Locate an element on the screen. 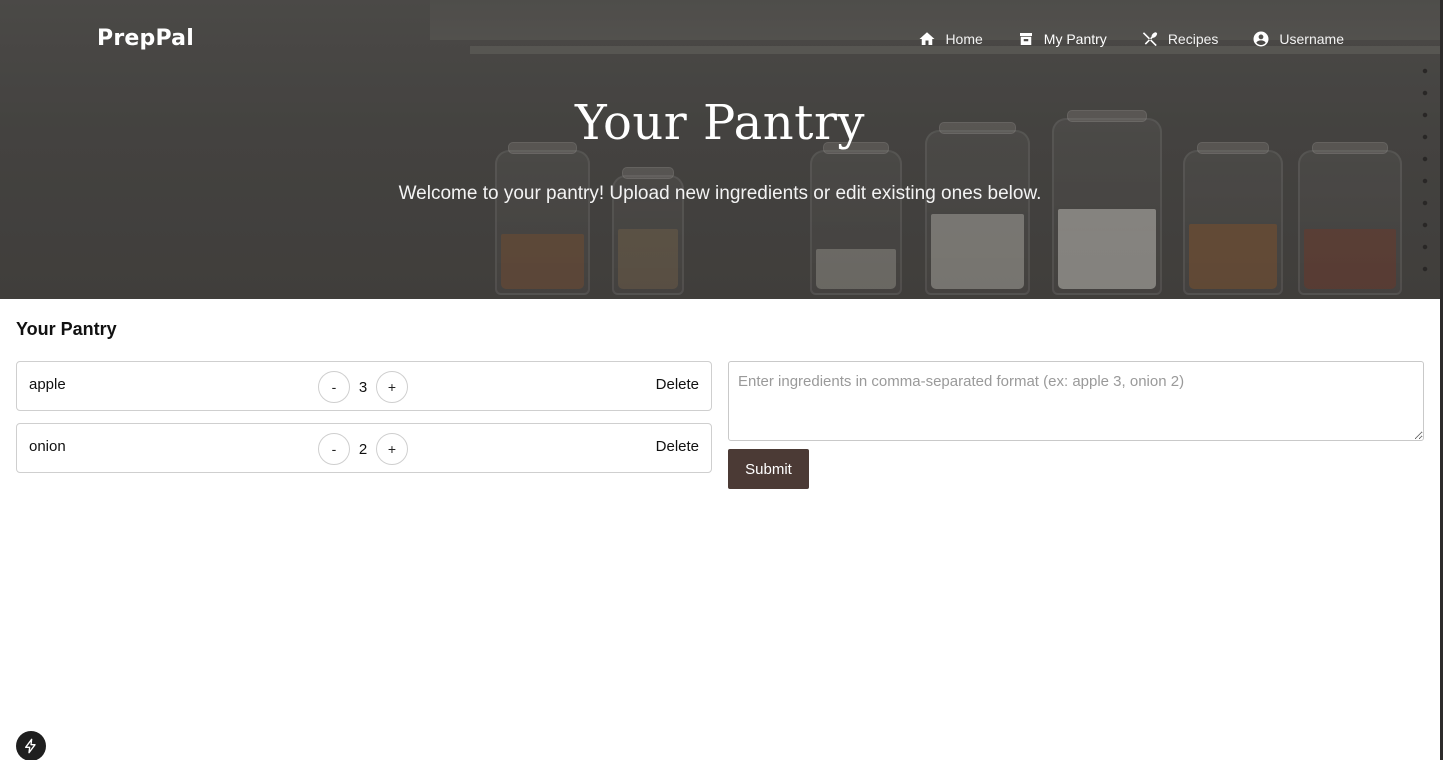  nav-item-my-pantry: My Pantry is located at coordinates (1062, 39).